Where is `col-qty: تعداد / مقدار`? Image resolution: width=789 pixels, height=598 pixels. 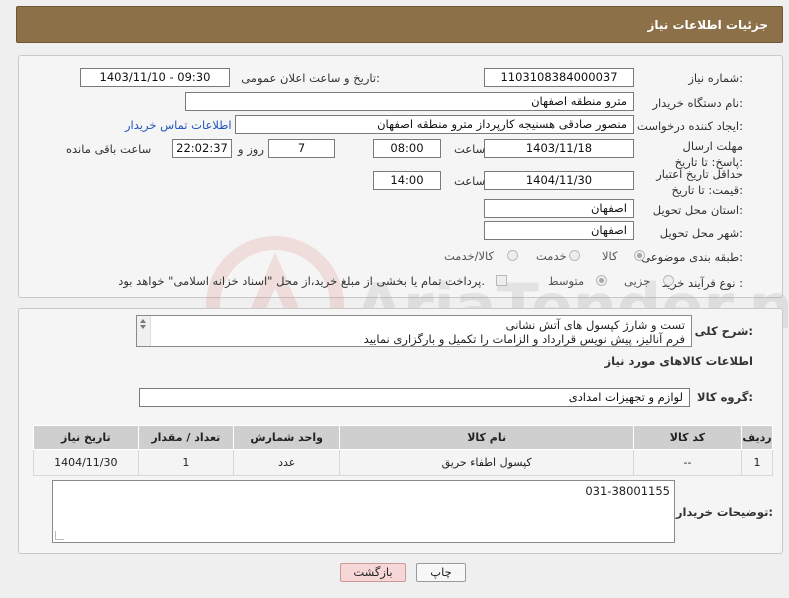
col-qty: تعداد / مقدار is located at coordinates (186, 437).